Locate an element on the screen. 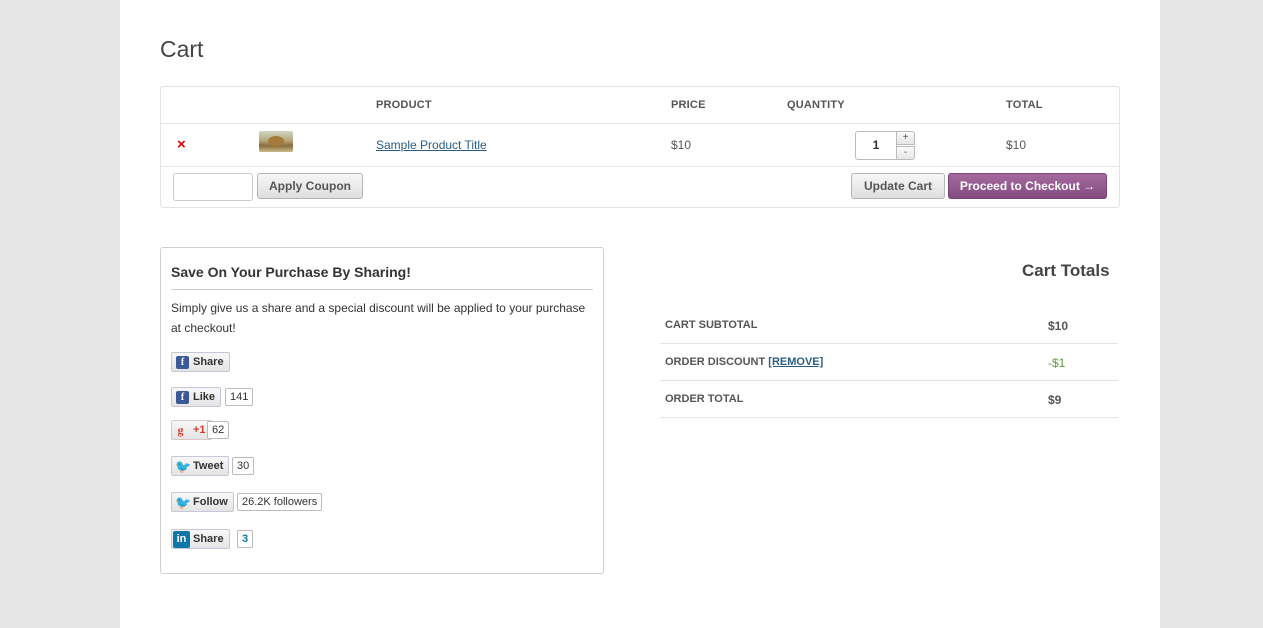 This screenshot has height=628, width=1263. facebook-like-button: f Like is located at coordinates (196, 397).